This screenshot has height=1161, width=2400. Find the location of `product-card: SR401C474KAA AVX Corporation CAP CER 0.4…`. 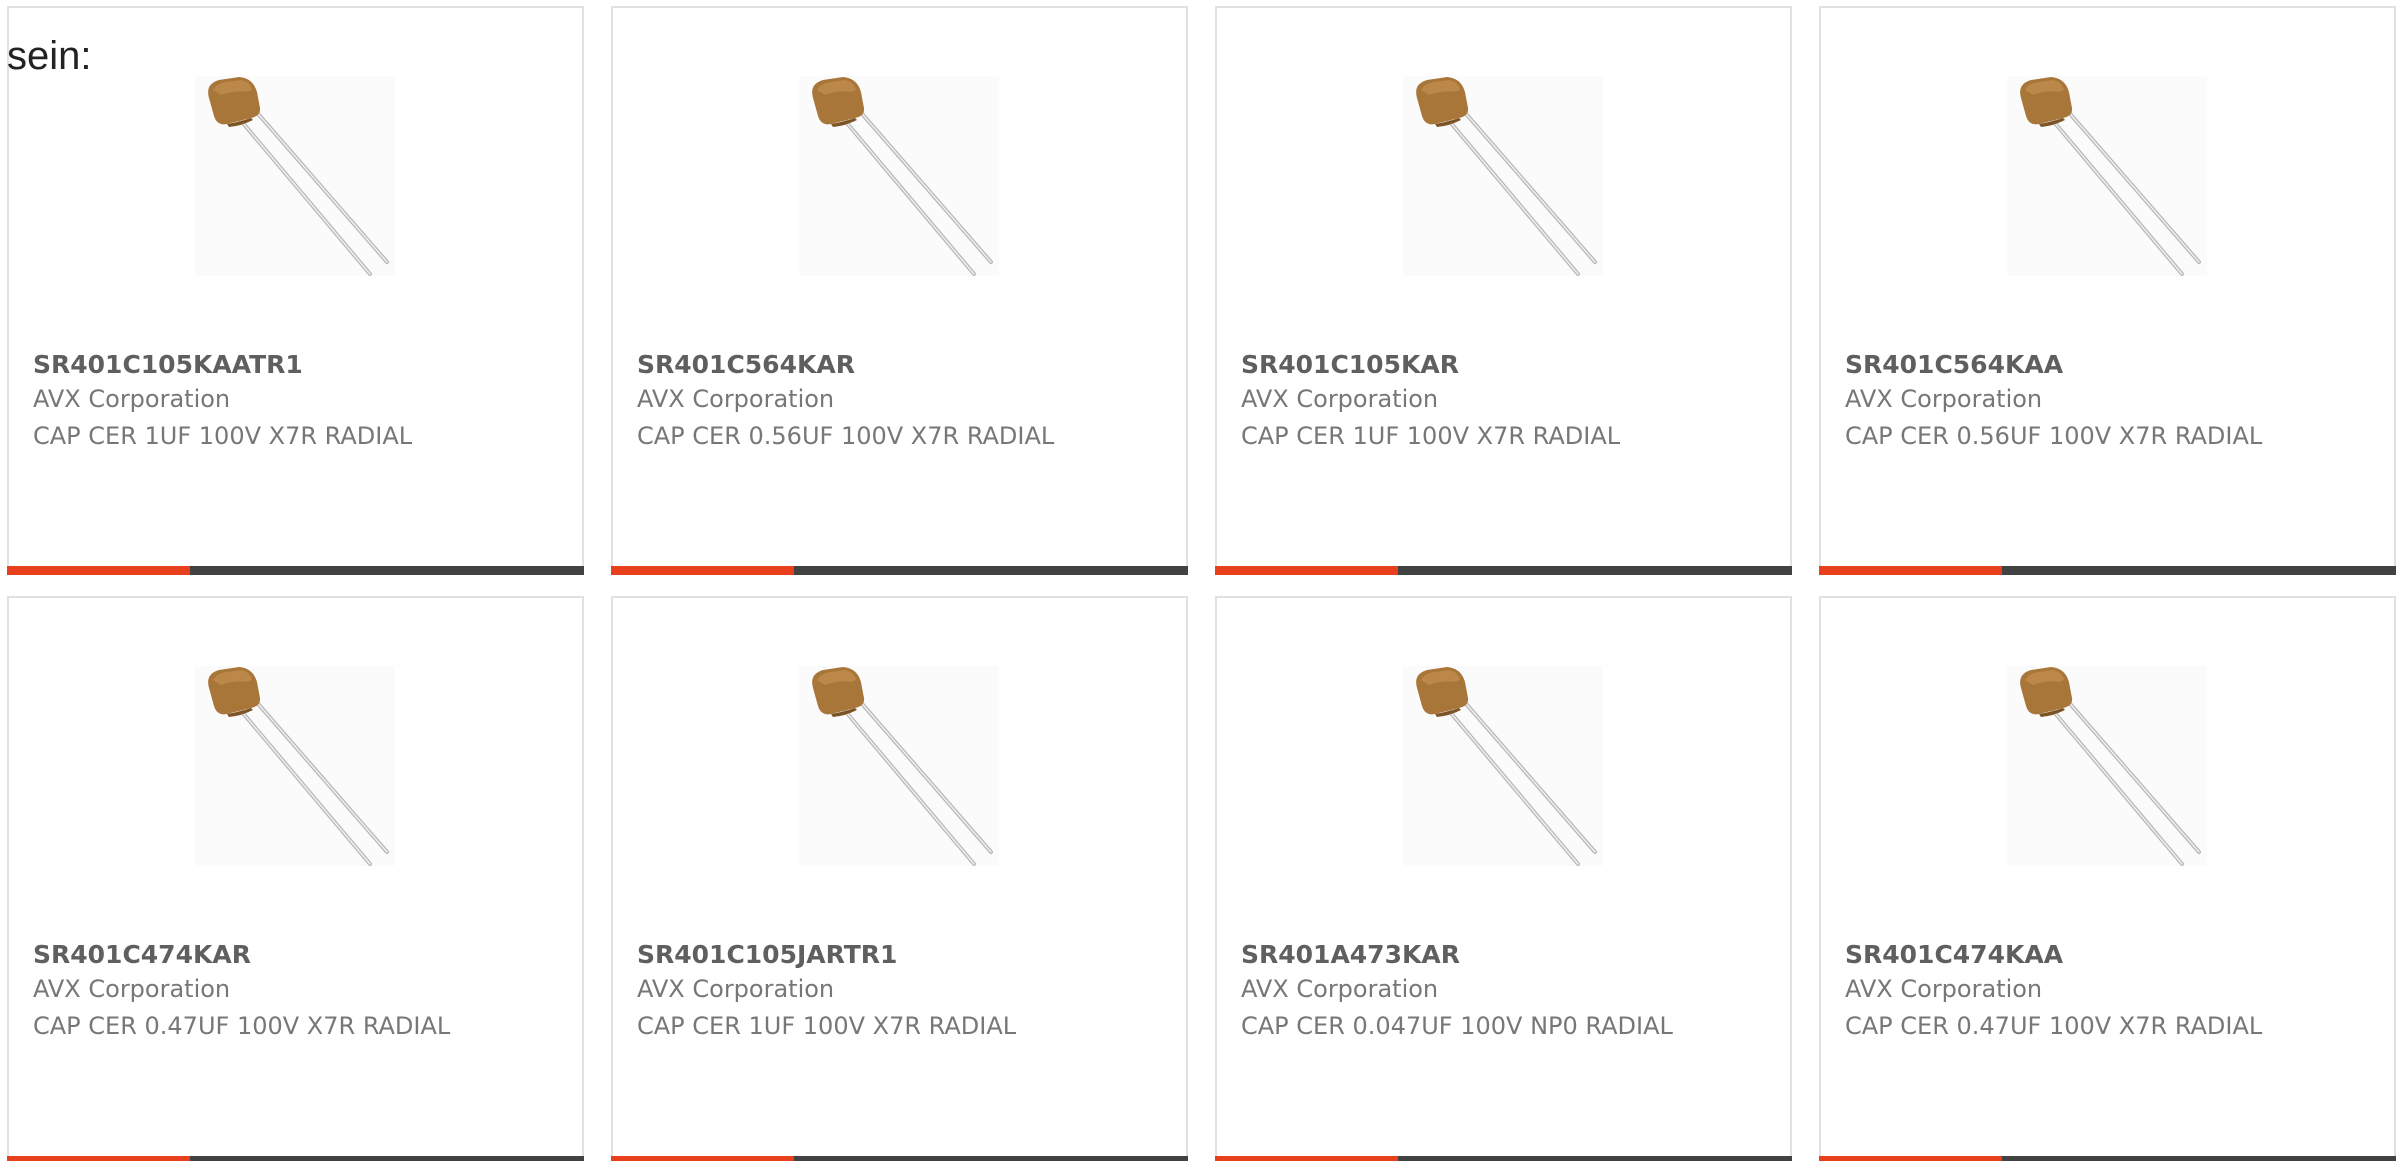

product-card: SR401C474KAA AVX Corporation CAP CER 0.4… is located at coordinates (2107, 878).